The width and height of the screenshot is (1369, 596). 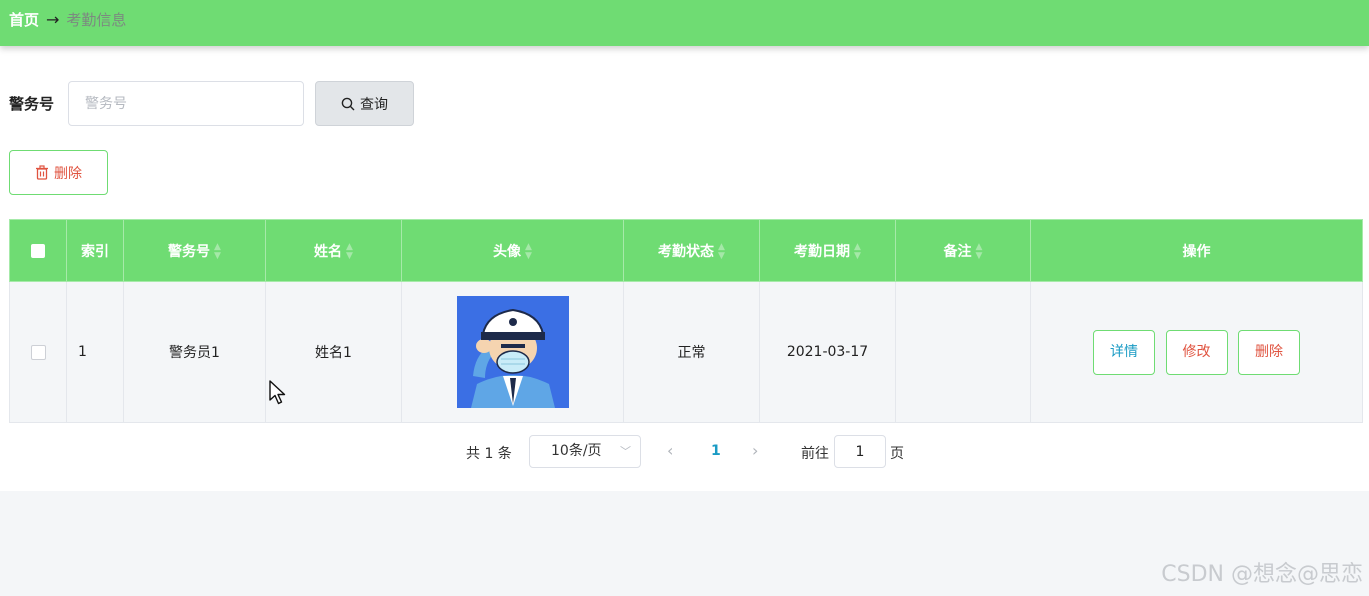 What do you see at coordinates (897, 454) in the screenshot?
I see `goto-unit: 页` at bounding box center [897, 454].